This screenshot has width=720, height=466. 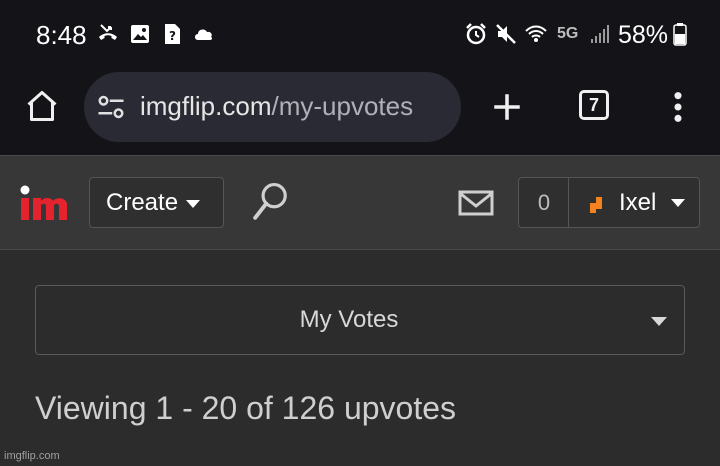 What do you see at coordinates (246, 408) in the screenshot?
I see `results-count-text: Viewing 1 - 20 of 126 upvotes` at bounding box center [246, 408].